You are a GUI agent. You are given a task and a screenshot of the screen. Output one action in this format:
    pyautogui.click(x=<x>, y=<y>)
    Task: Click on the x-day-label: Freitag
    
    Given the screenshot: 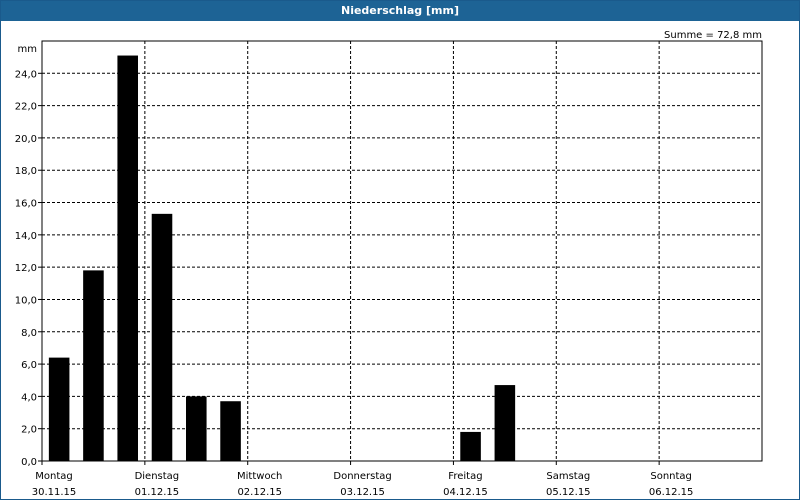 What is the action you would take?
    pyautogui.click(x=465, y=476)
    